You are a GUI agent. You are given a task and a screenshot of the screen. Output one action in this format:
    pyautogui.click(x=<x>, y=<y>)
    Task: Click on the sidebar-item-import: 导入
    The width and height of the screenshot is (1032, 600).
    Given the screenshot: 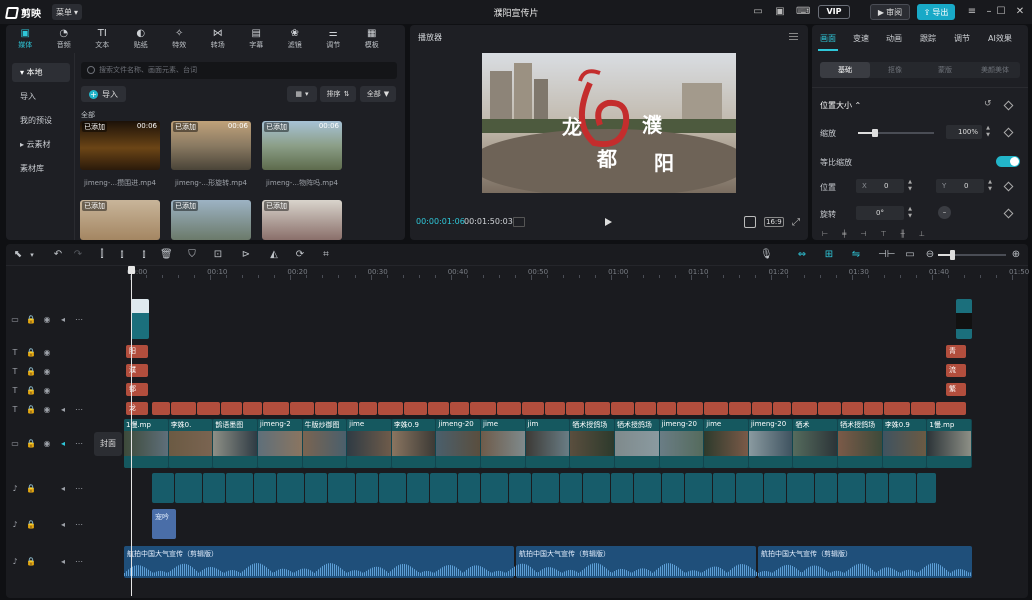 What is the action you would take?
    pyautogui.click(x=41, y=96)
    